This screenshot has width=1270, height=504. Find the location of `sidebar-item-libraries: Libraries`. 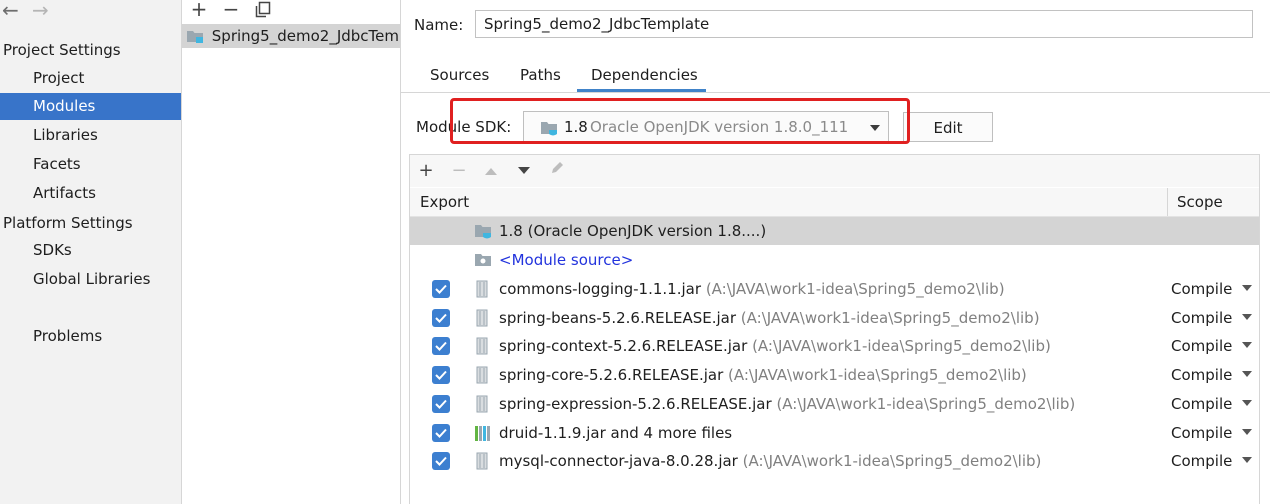

sidebar-item-libraries: Libraries is located at coordinates (90, 135).